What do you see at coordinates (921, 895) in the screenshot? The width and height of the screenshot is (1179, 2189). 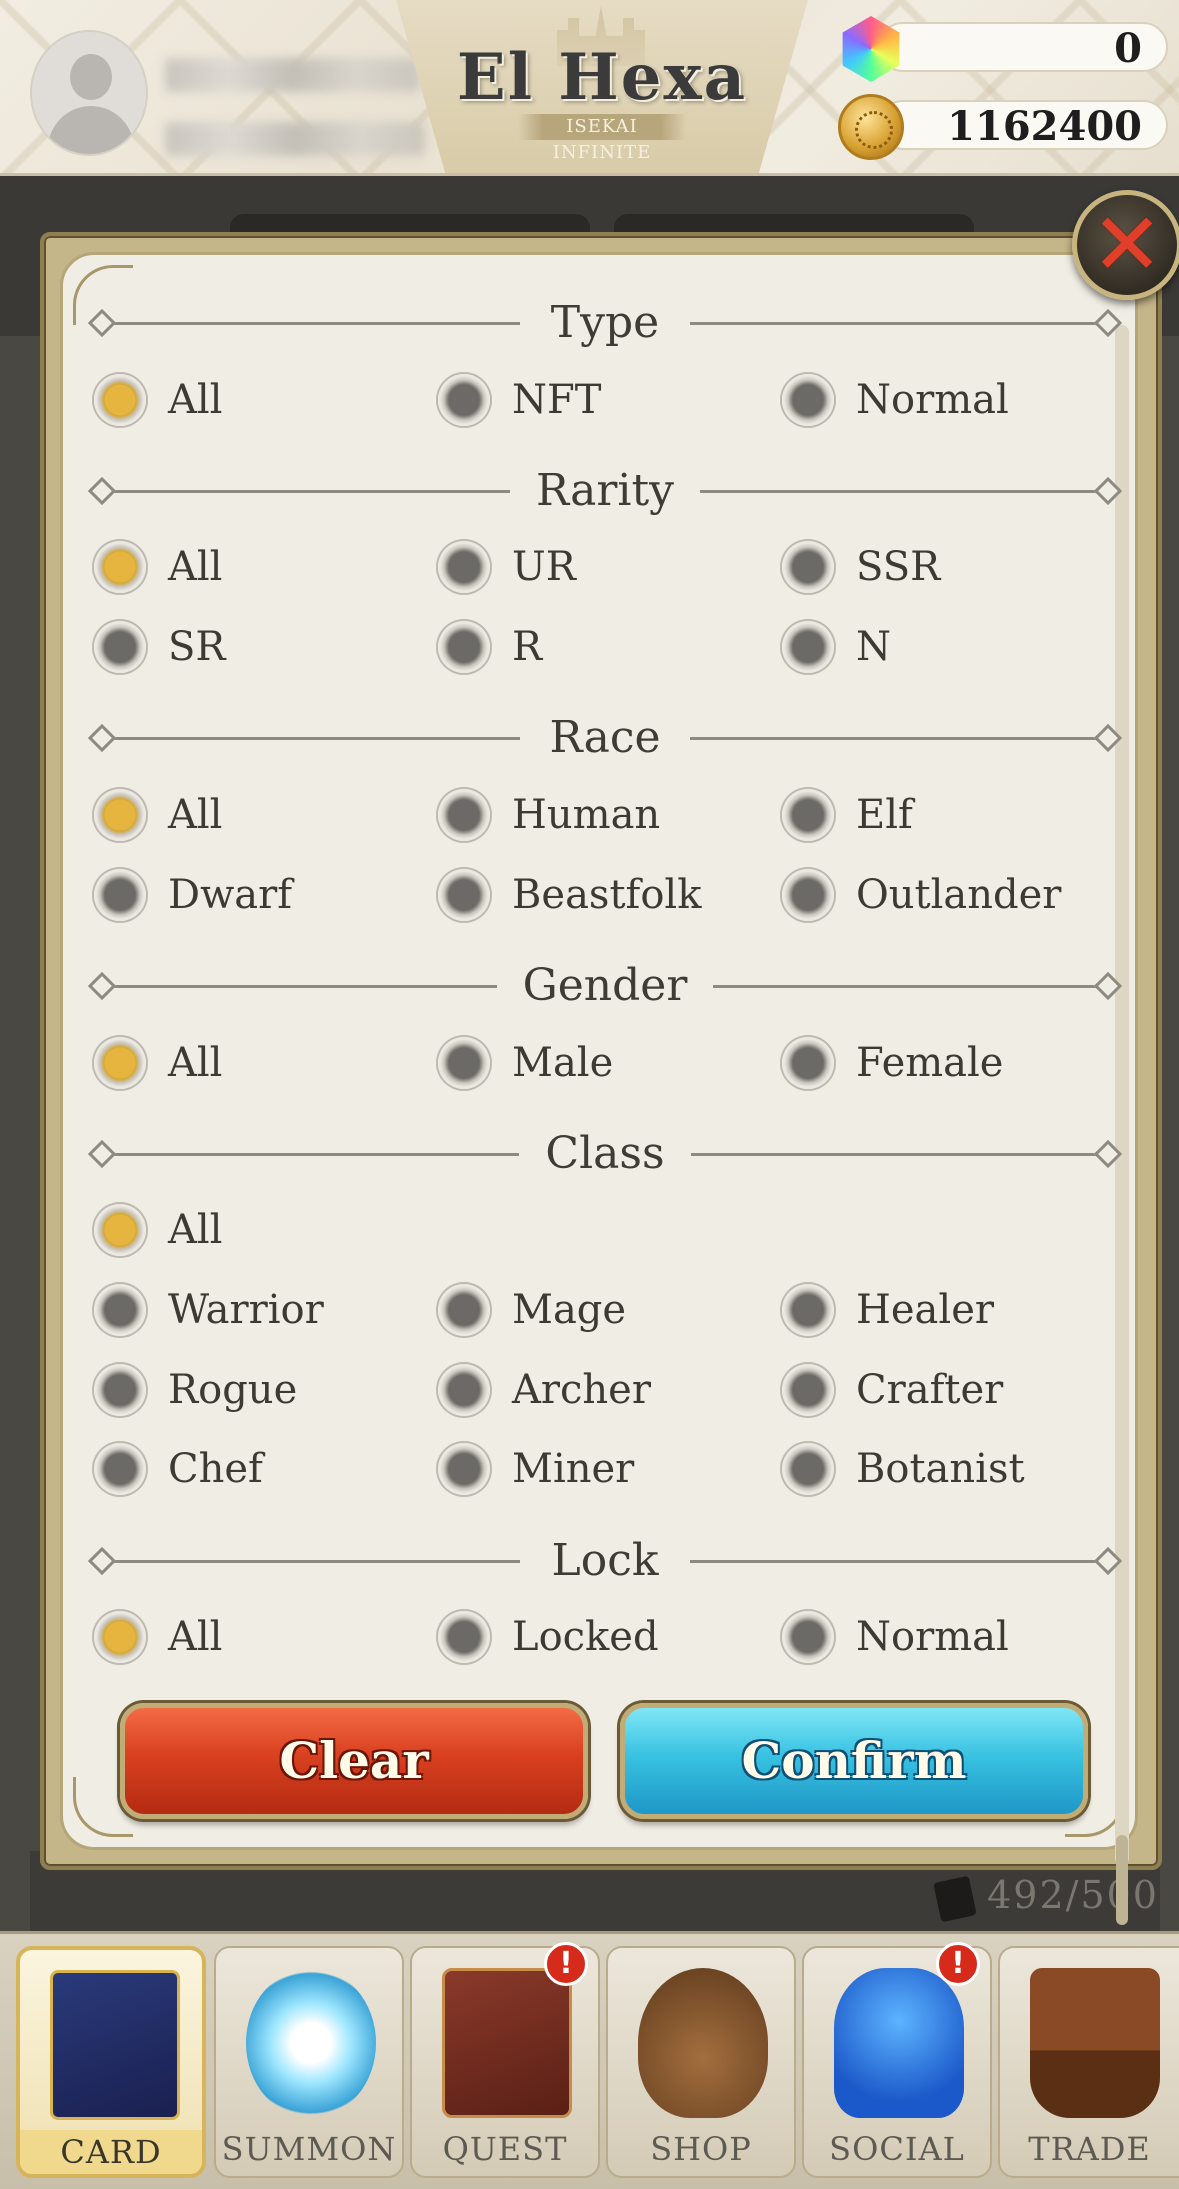 I see `race-option-outlander: Outlander` at bounding box center [921, 895].